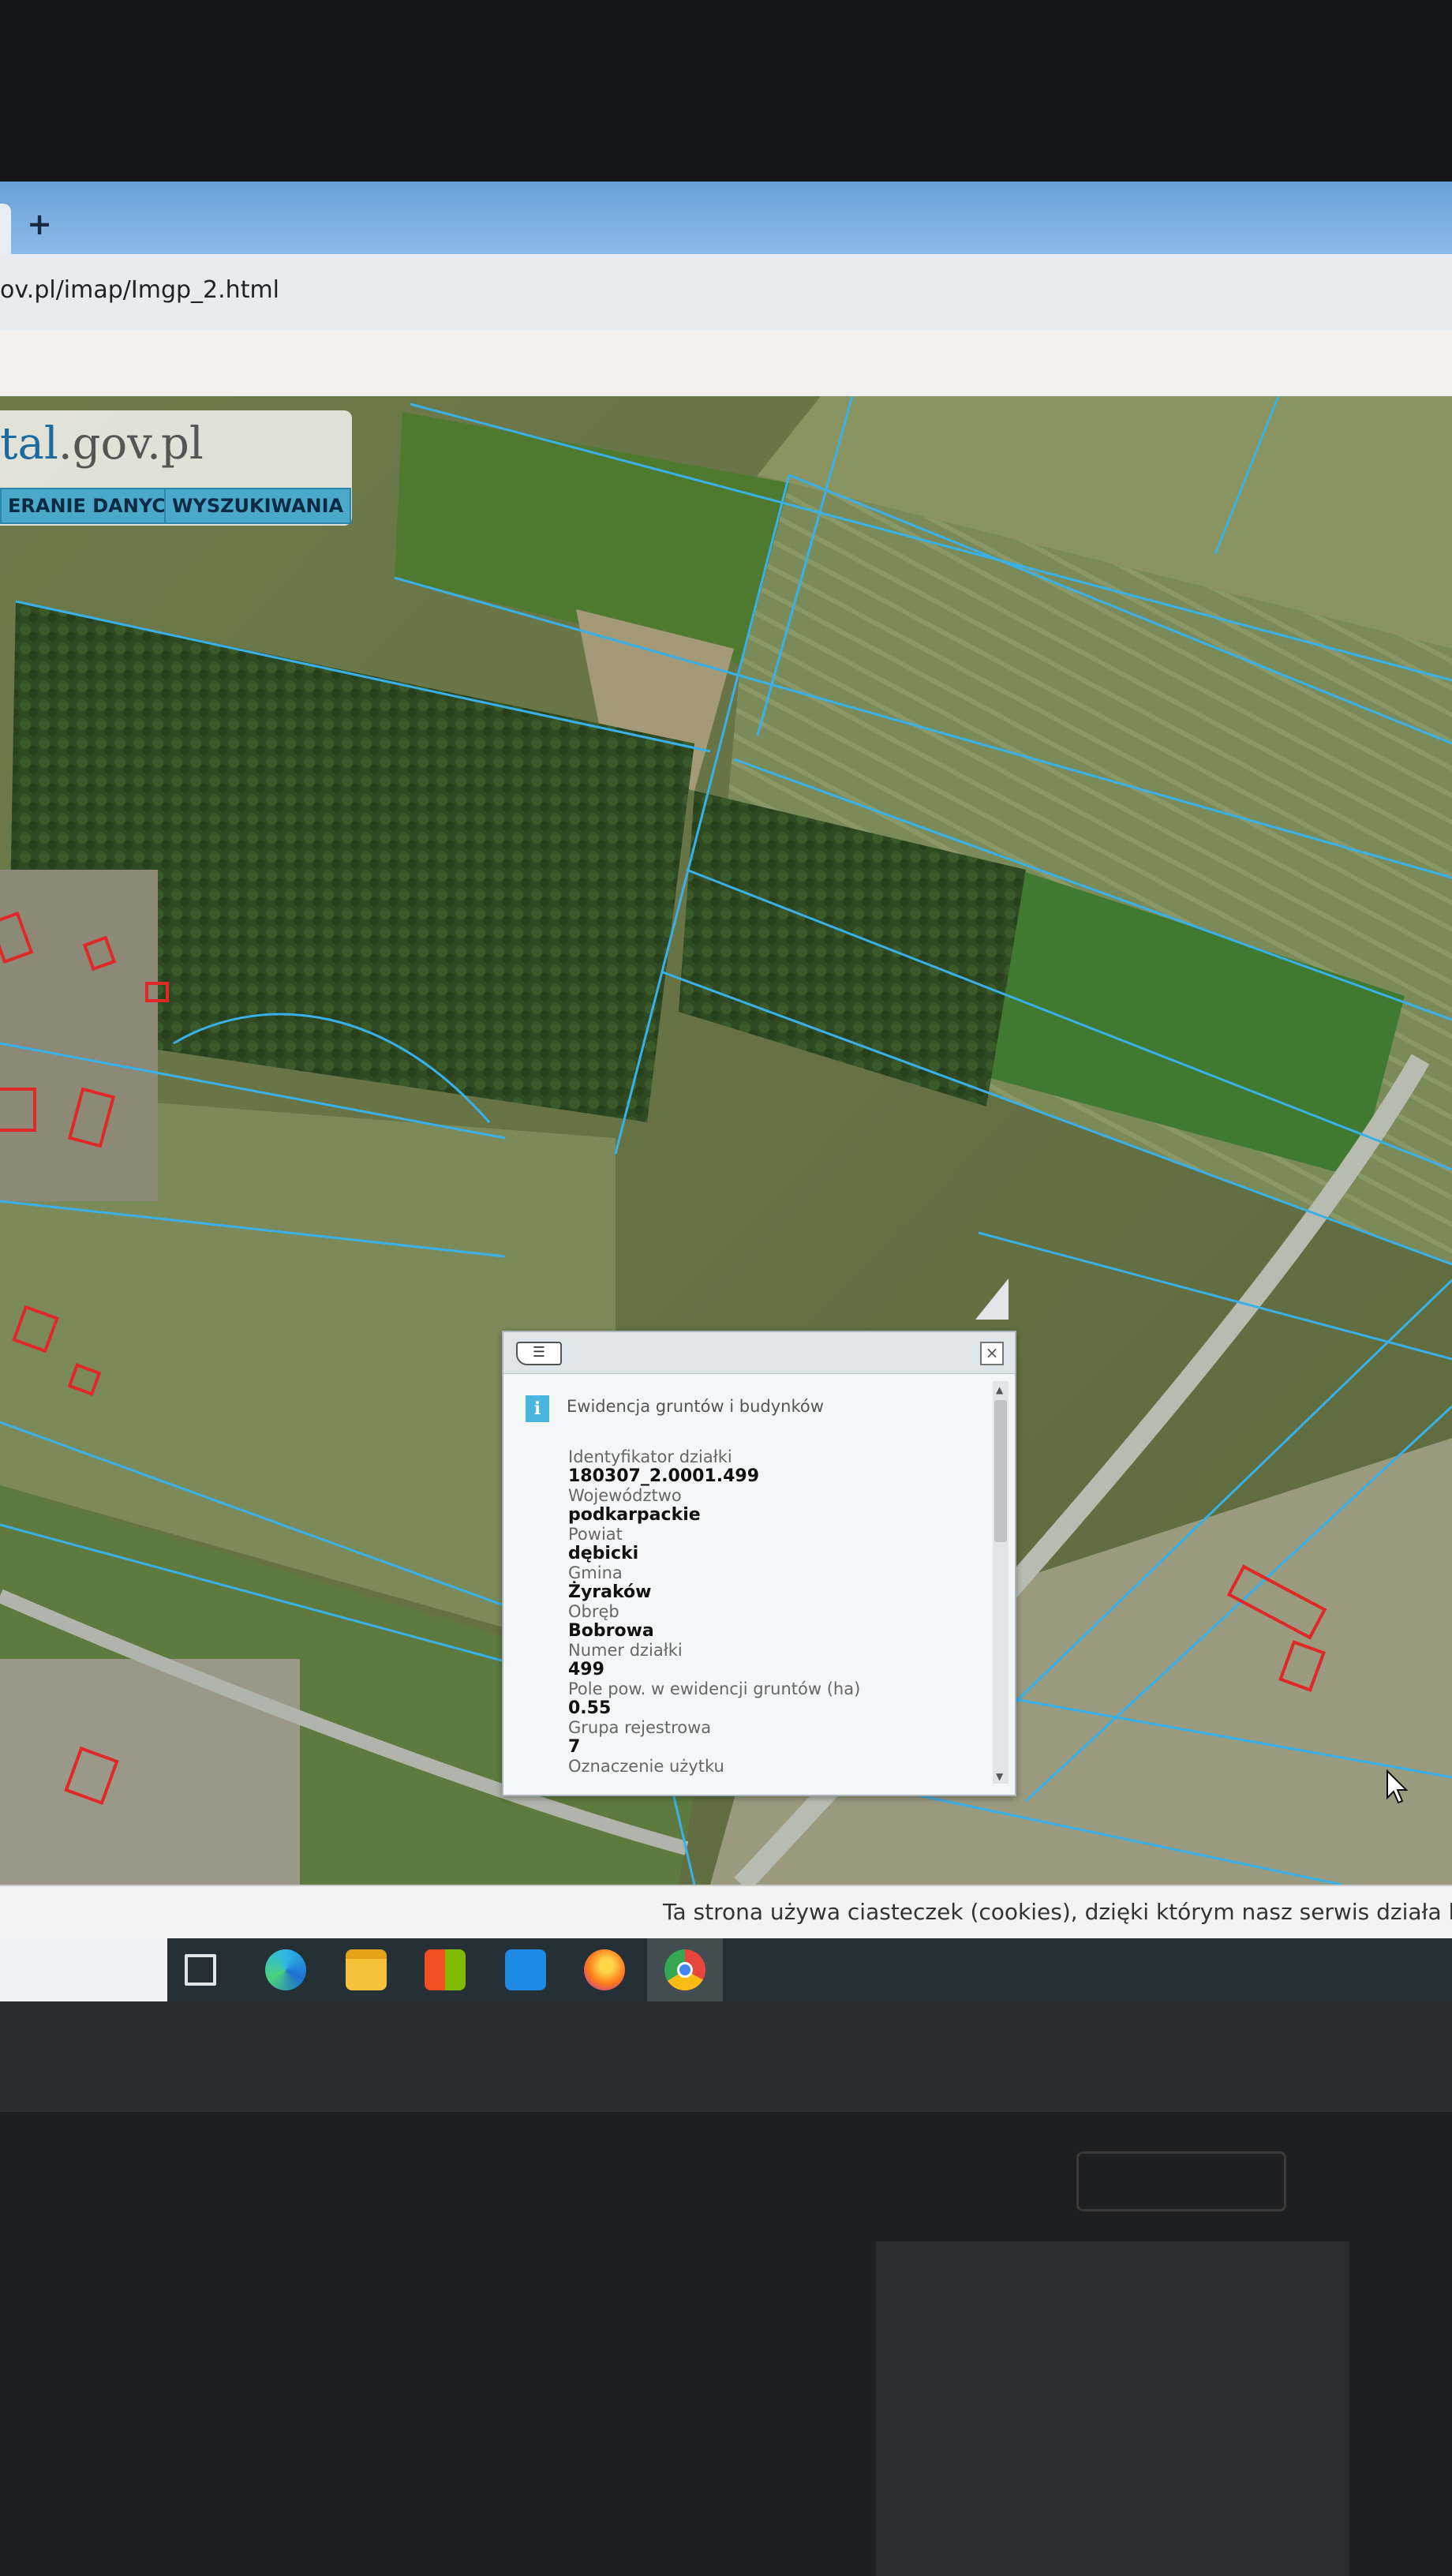 This screenshot has width=1452, height=2576. What do you see at coordinates (714, 1688) in the screenshot?
I see `field-label: Pole pow. w ewidencji gruntów (ha)` at bounding box center [714, 1688].